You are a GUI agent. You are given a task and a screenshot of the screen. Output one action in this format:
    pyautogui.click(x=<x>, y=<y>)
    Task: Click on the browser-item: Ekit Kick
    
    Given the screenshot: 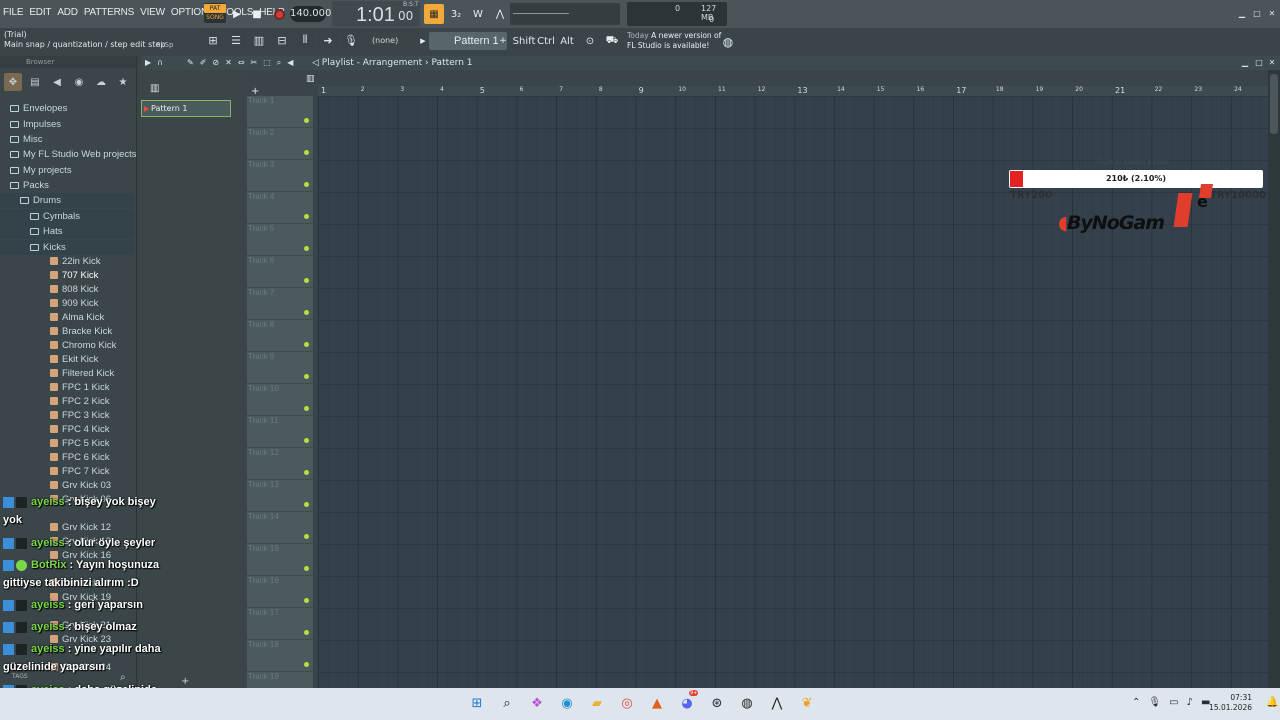 What is the action you would take?
    pyautogui.click(x=67, y=359)
    